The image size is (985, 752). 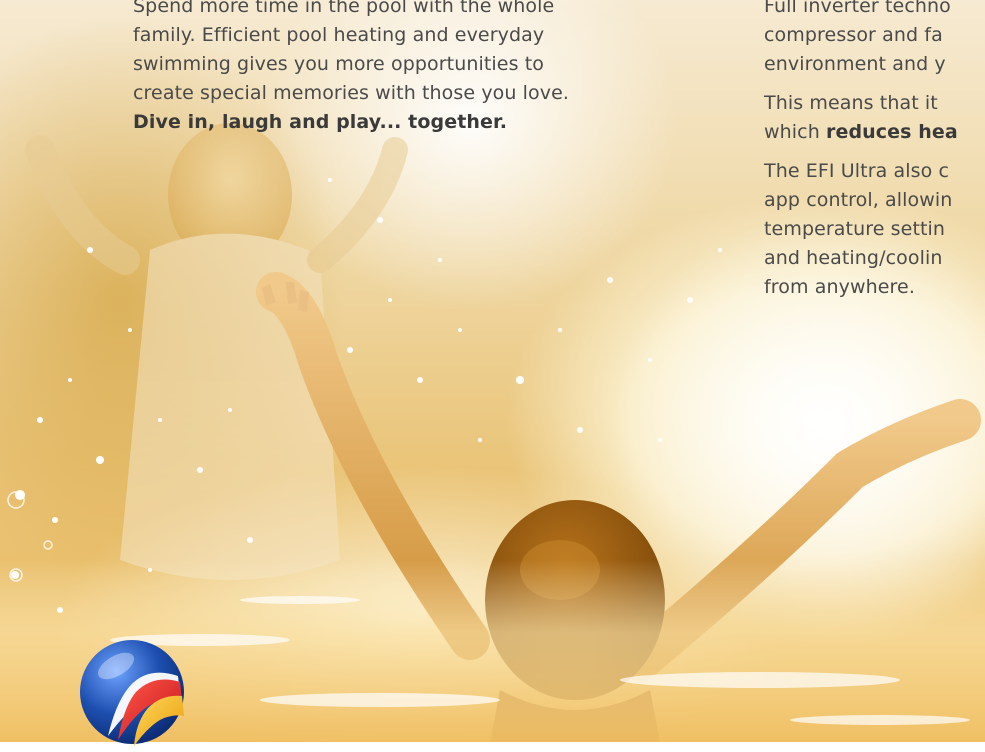 What do you see at coordinates (134, 692) in the screenshot?
I see `brand-globe-swirl-icon` at bounding box center [134, 692].